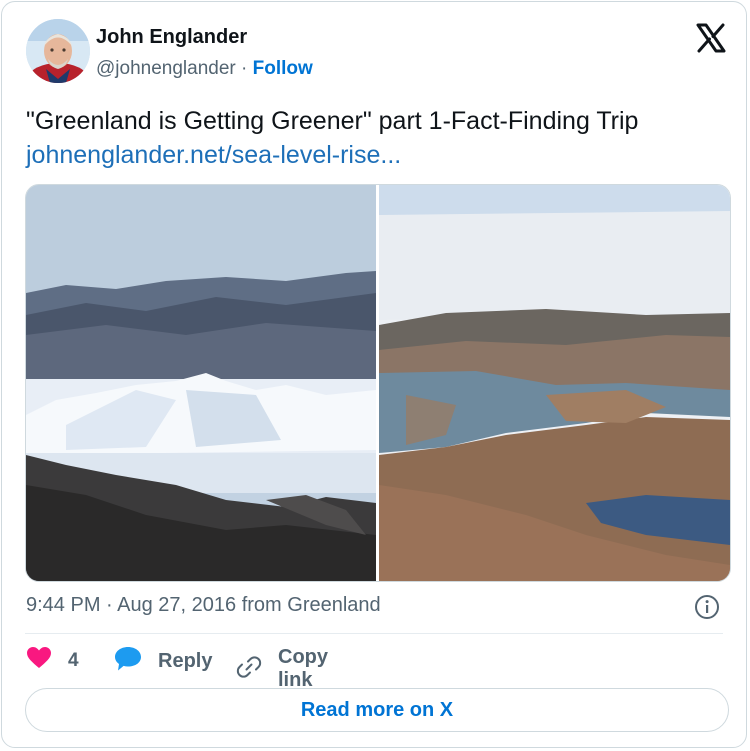 The height and width of the screenshot is (751, 750). Describe the element at coordinates (707, 607) in the screenshot. I see `info-icon` at that location.